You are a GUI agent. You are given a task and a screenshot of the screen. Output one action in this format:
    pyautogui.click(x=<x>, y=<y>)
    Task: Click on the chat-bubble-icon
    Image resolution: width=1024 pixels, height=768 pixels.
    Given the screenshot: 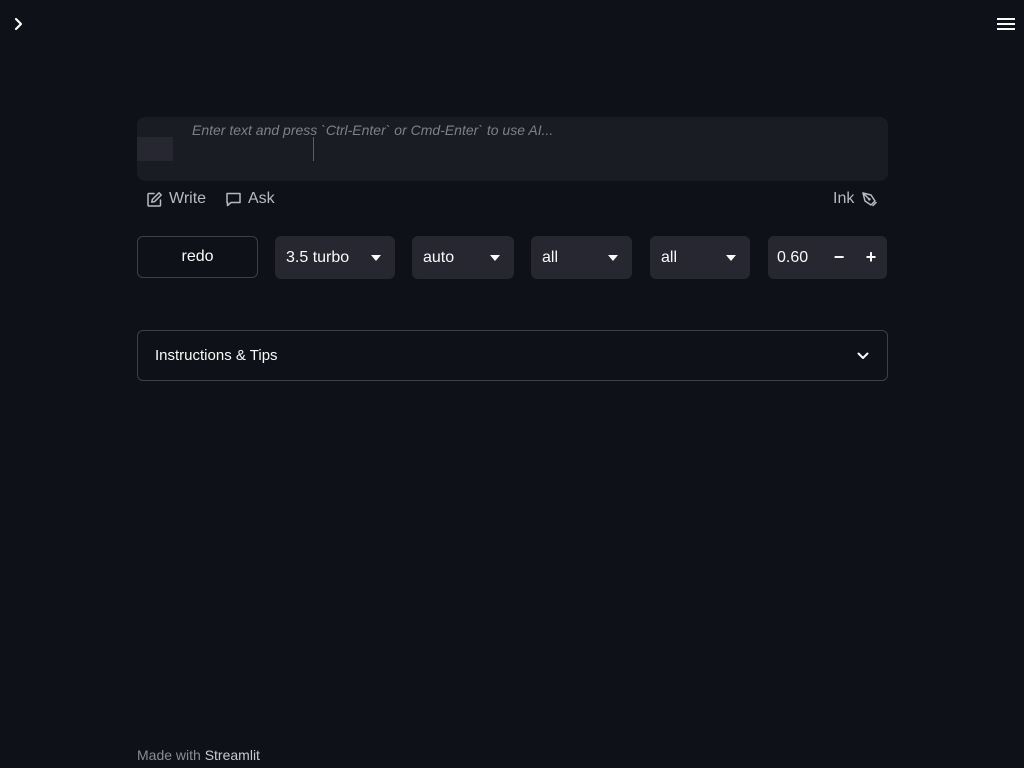 What is the action you would take?
    pyautogui.click(x=233, y=199)
    